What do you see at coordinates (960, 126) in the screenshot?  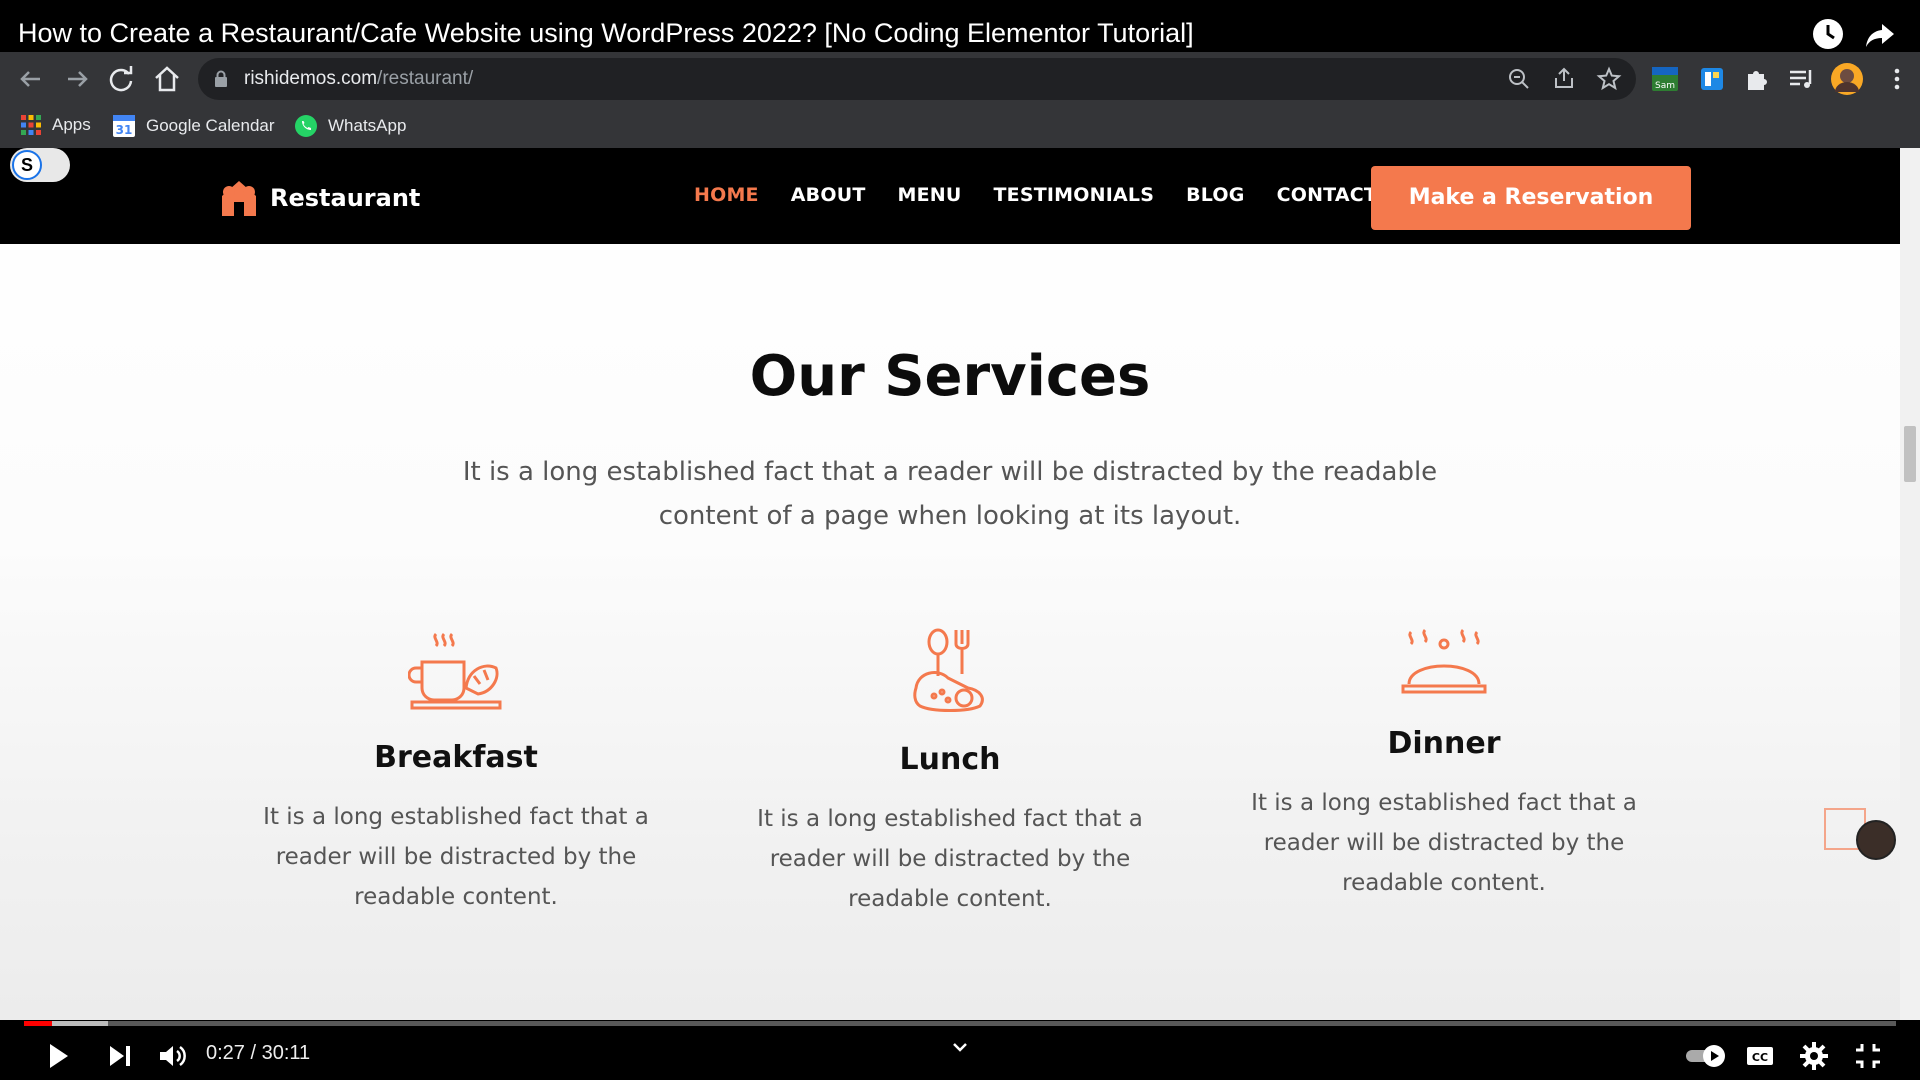 I see `bookmarks-bar: Apps 31 Google Calendar WhatsApp` at bounding box center [960, 126].